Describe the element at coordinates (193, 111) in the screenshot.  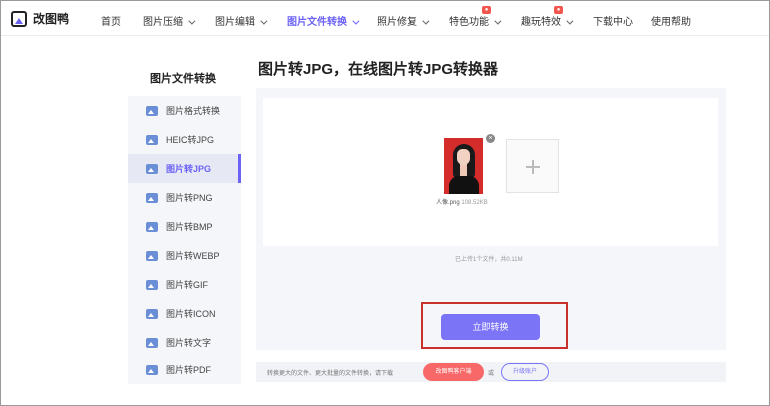
I see `sidebar-item-label: 图片格式转换` at that location.